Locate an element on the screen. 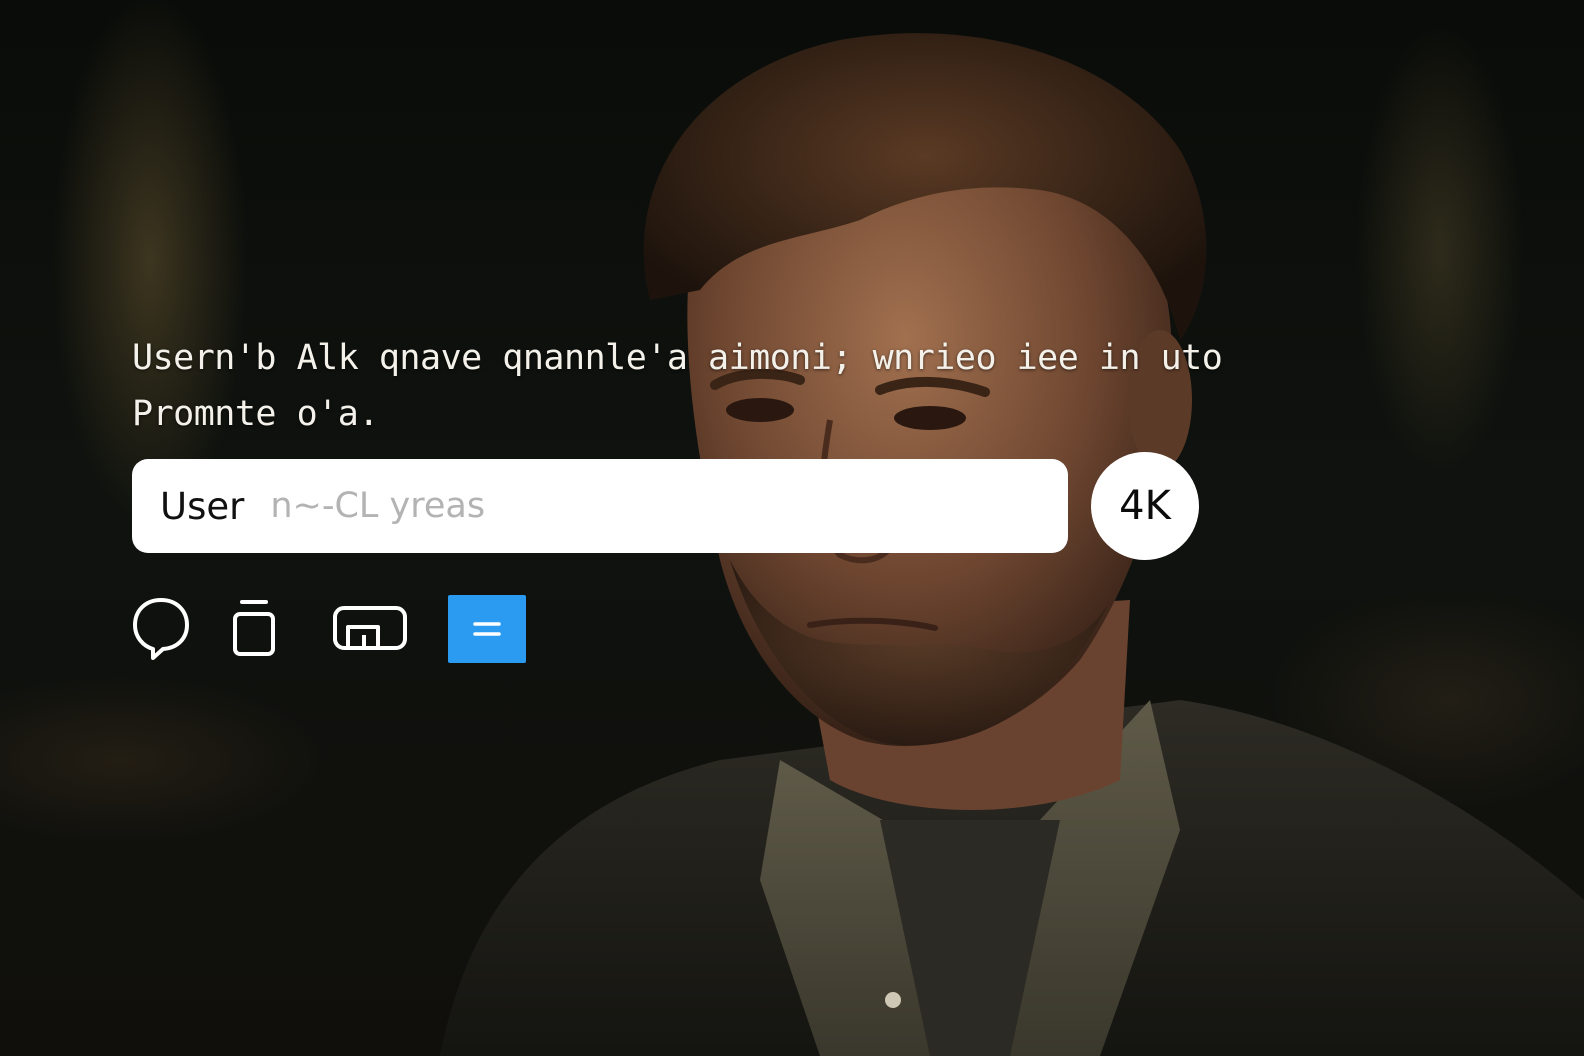  chat-button is located at coordinates (161, 628).